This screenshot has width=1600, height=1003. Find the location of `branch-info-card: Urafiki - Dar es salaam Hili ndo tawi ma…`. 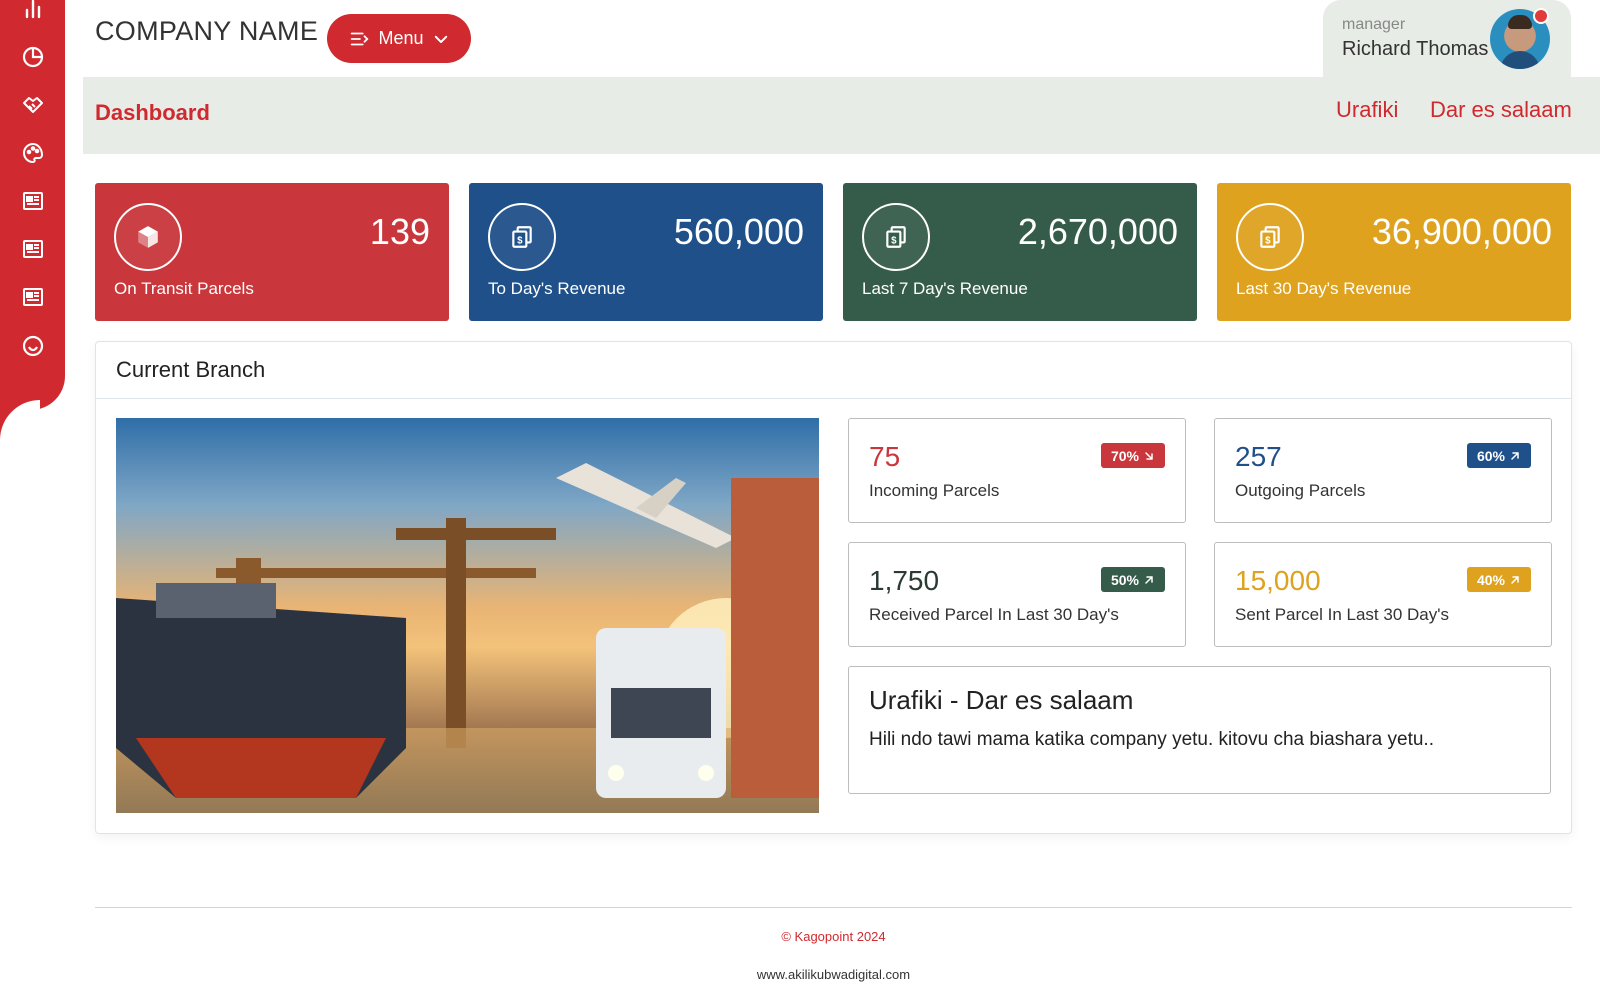

branch-info-card: Urafiki - Dar es salaam Hili ndo tawi ma… is located at coordinates (1199, 730).